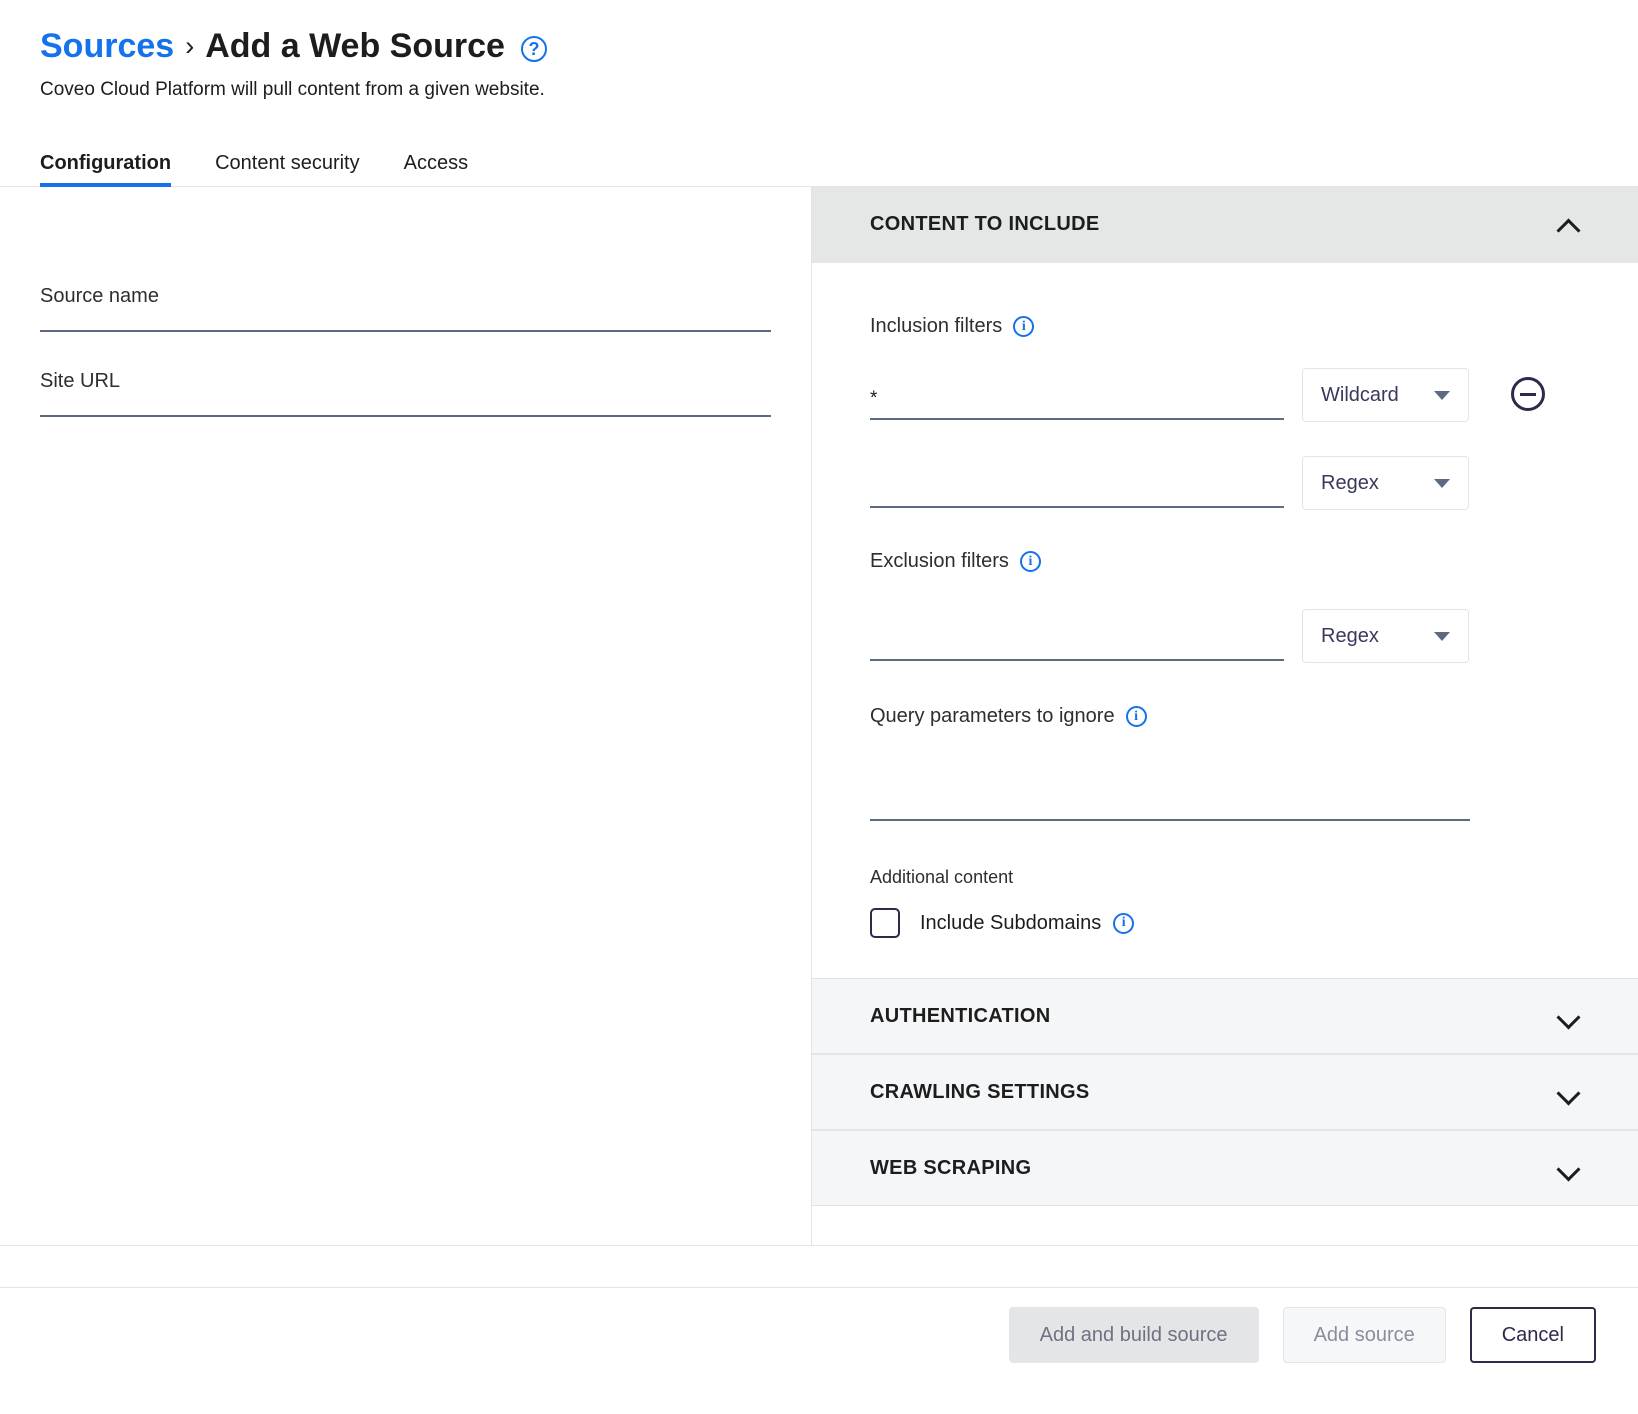  I want to click on inclusion-filters-label-row: Inclusion filters i, so click(1225, 326).